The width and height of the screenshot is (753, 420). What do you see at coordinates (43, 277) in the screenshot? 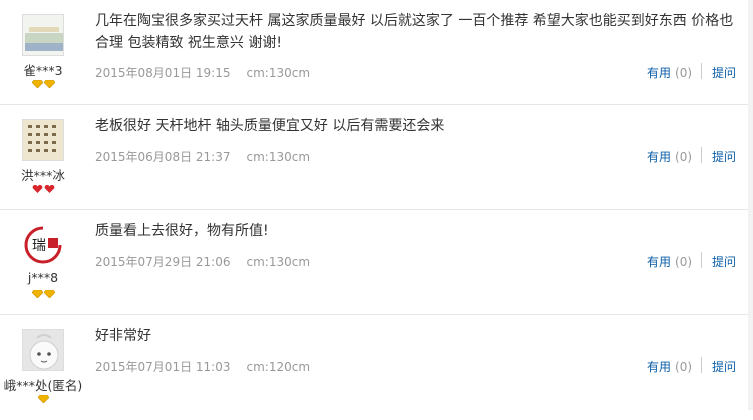
I see `username: j***8` at bounding box center [43, 277].